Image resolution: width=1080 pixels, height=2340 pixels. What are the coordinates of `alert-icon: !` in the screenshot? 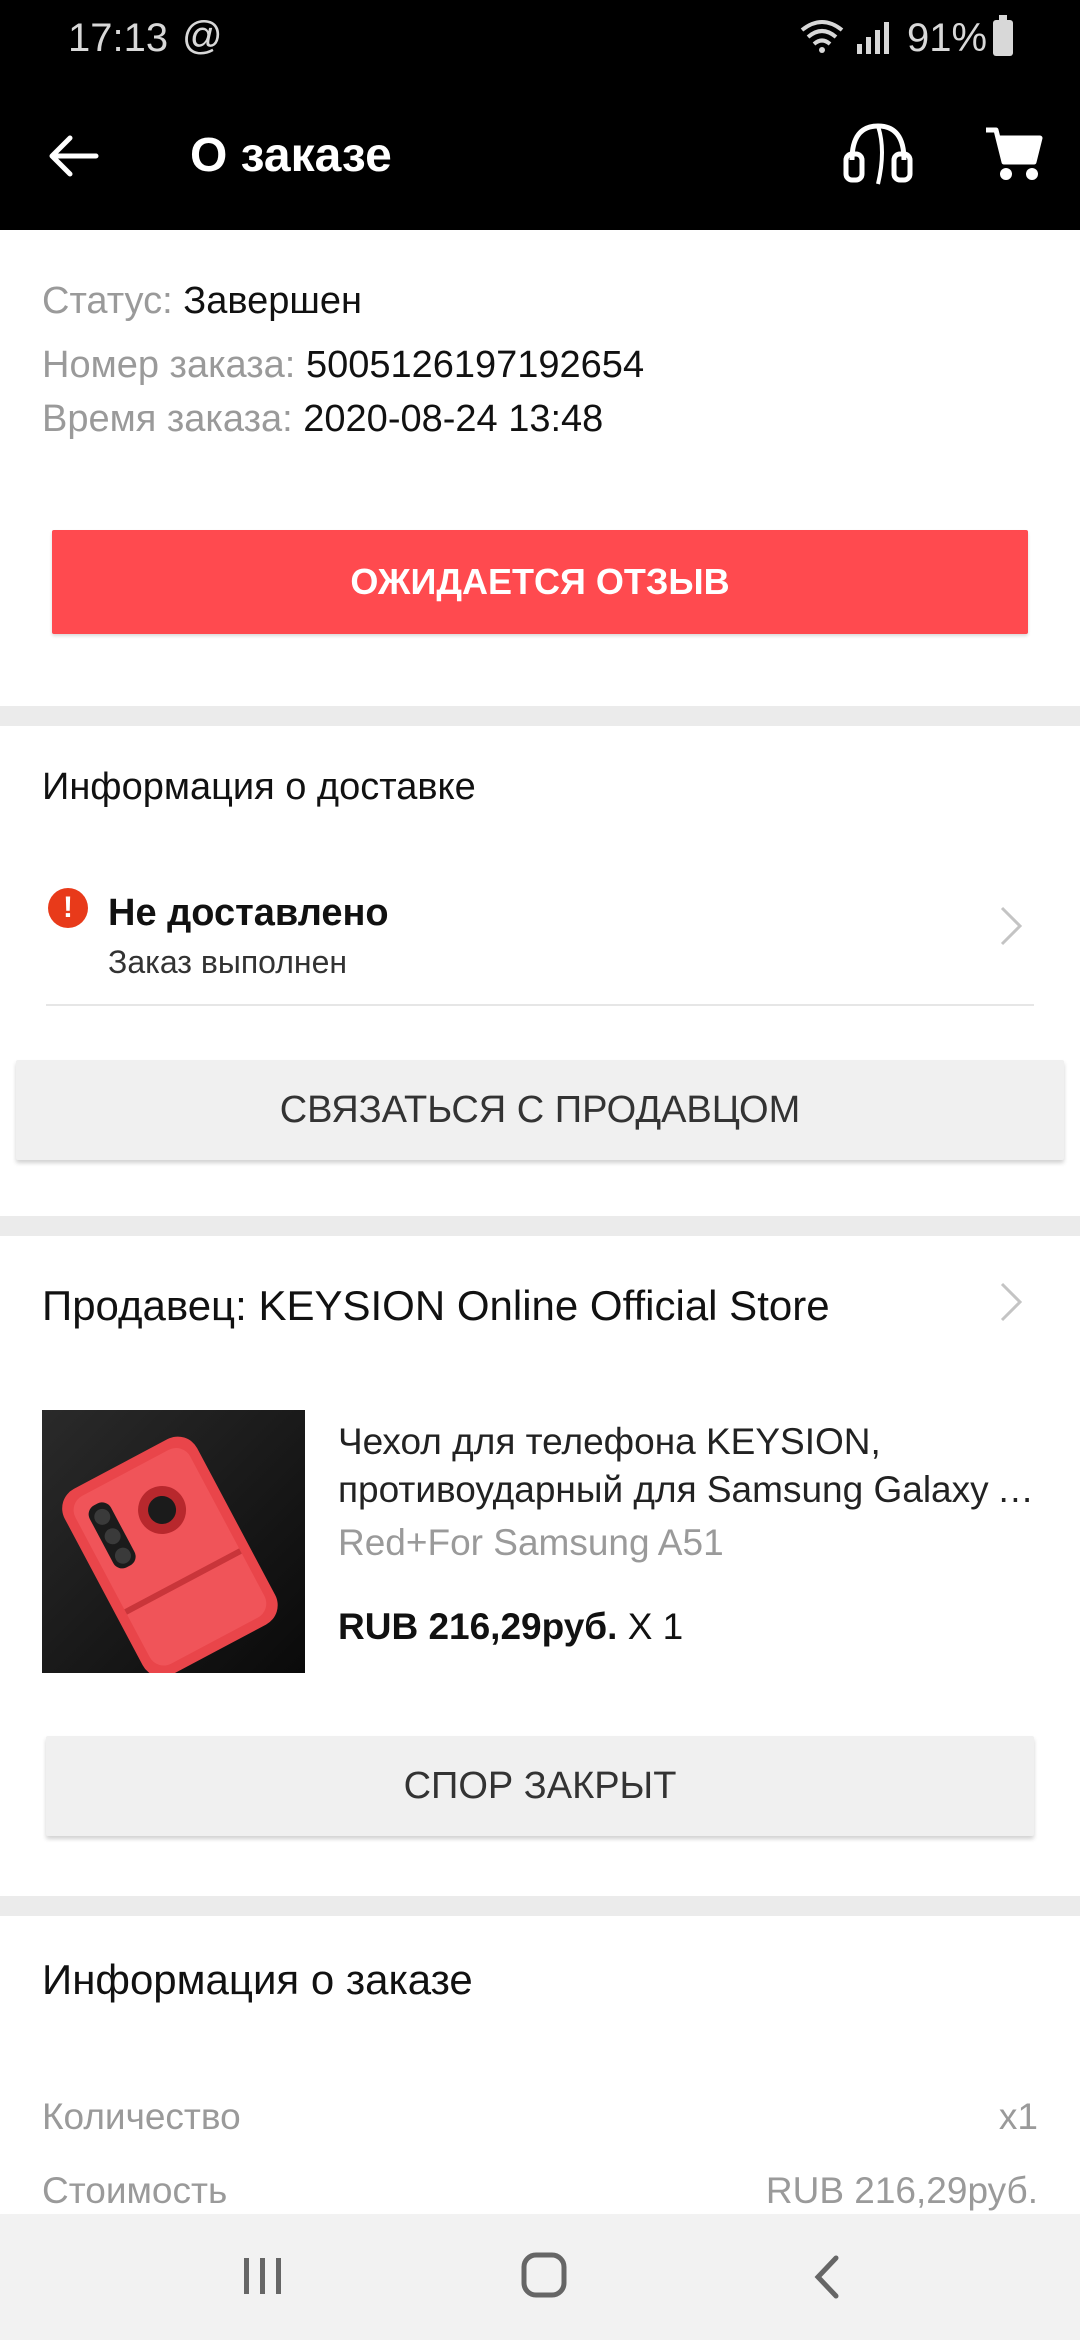 It's located at (68, 908).